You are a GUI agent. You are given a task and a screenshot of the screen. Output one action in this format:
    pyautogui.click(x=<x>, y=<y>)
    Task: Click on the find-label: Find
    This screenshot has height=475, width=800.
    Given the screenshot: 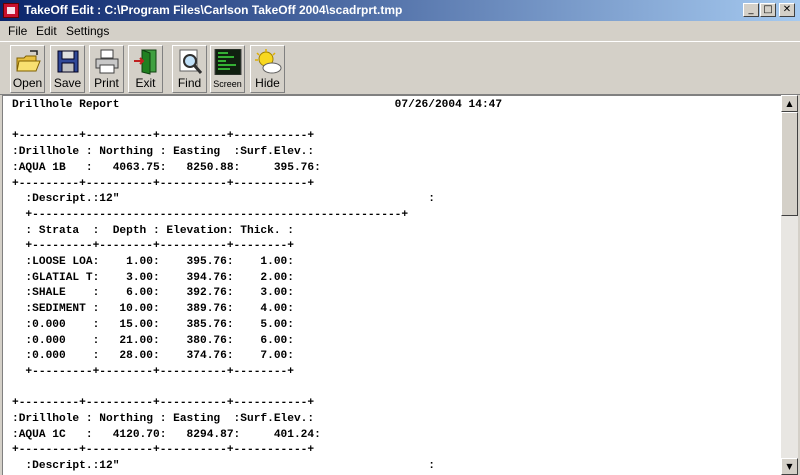 What is the action you would take?
    pyautogui.click(x=189, y=83)
    